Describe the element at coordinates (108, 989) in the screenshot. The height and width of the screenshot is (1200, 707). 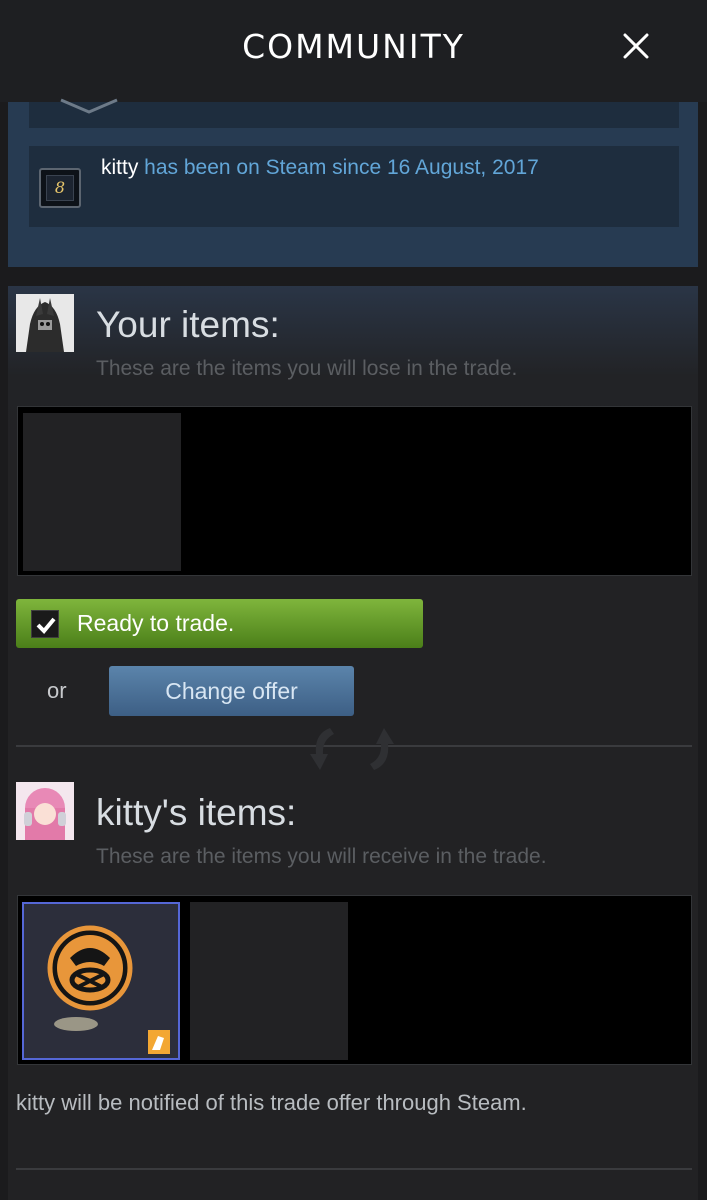
I see `team-sticker-icon` at that location.